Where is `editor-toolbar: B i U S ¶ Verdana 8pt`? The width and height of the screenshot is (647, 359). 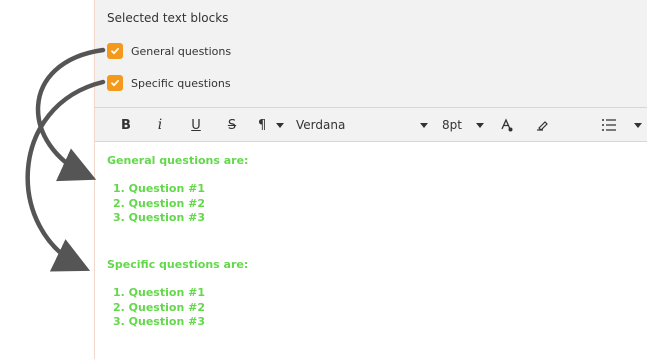
editor-toolbar: B i U S ¶ Verdana 8pt is located at coordinates (371, 124).